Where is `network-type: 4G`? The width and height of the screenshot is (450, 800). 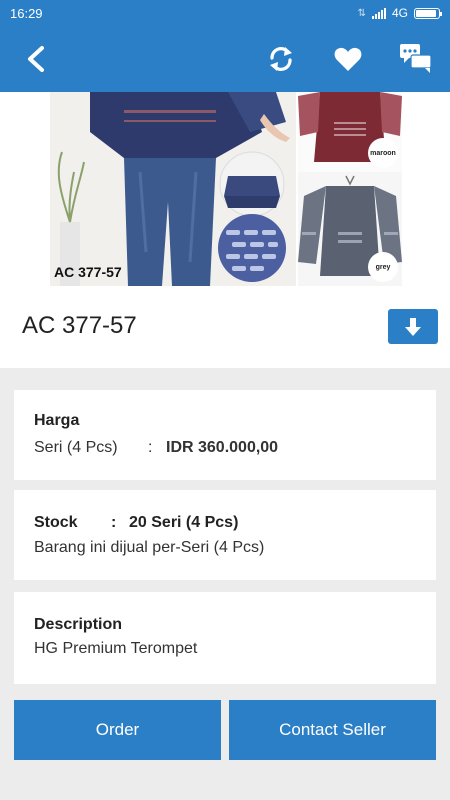 network-type: 4G is located at coordinates (399, 13).